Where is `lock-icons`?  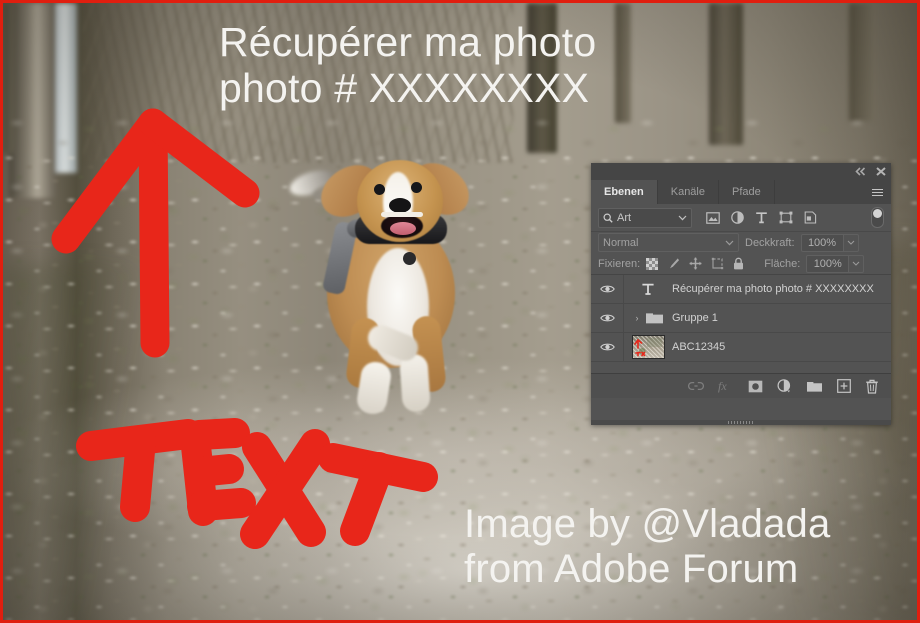
lock-icons is located at coordinates (695, 263).